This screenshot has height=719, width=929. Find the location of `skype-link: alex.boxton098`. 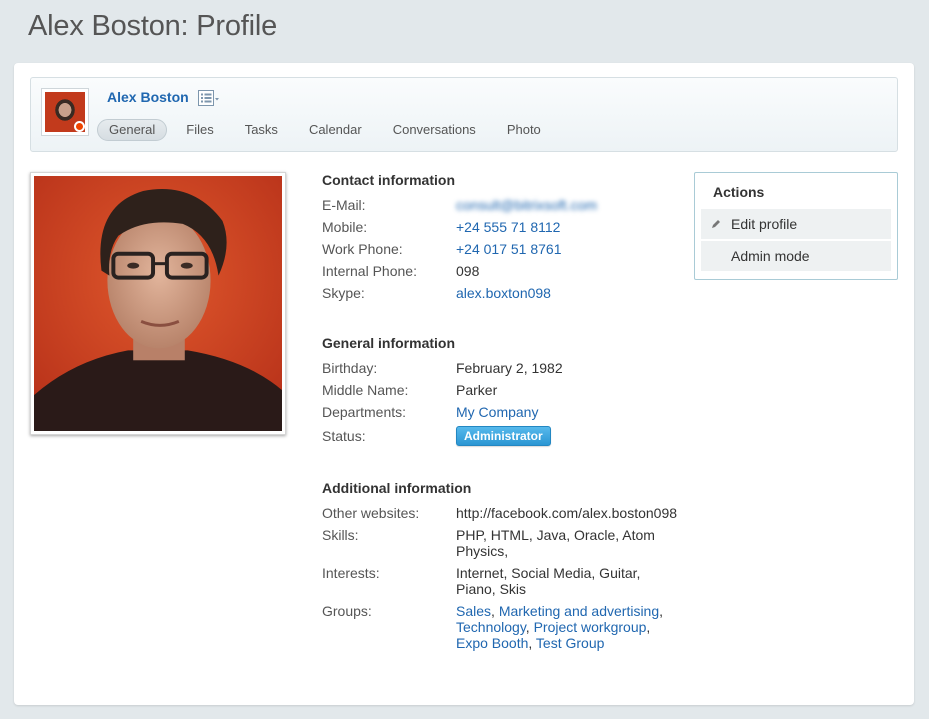

skype-link: alex.boxton098 is located at coordinates (503, 293).